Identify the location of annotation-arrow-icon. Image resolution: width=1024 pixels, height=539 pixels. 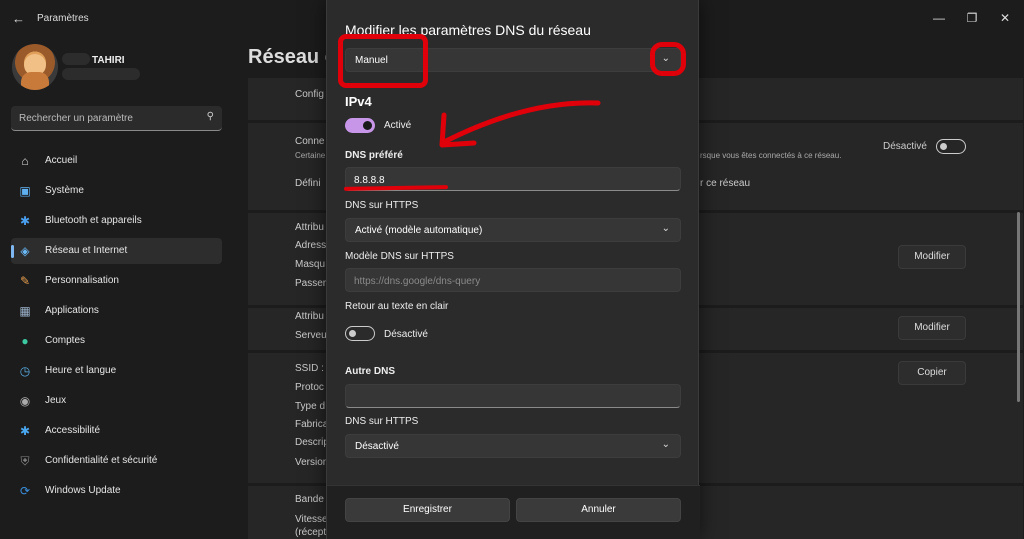
(520, 124).